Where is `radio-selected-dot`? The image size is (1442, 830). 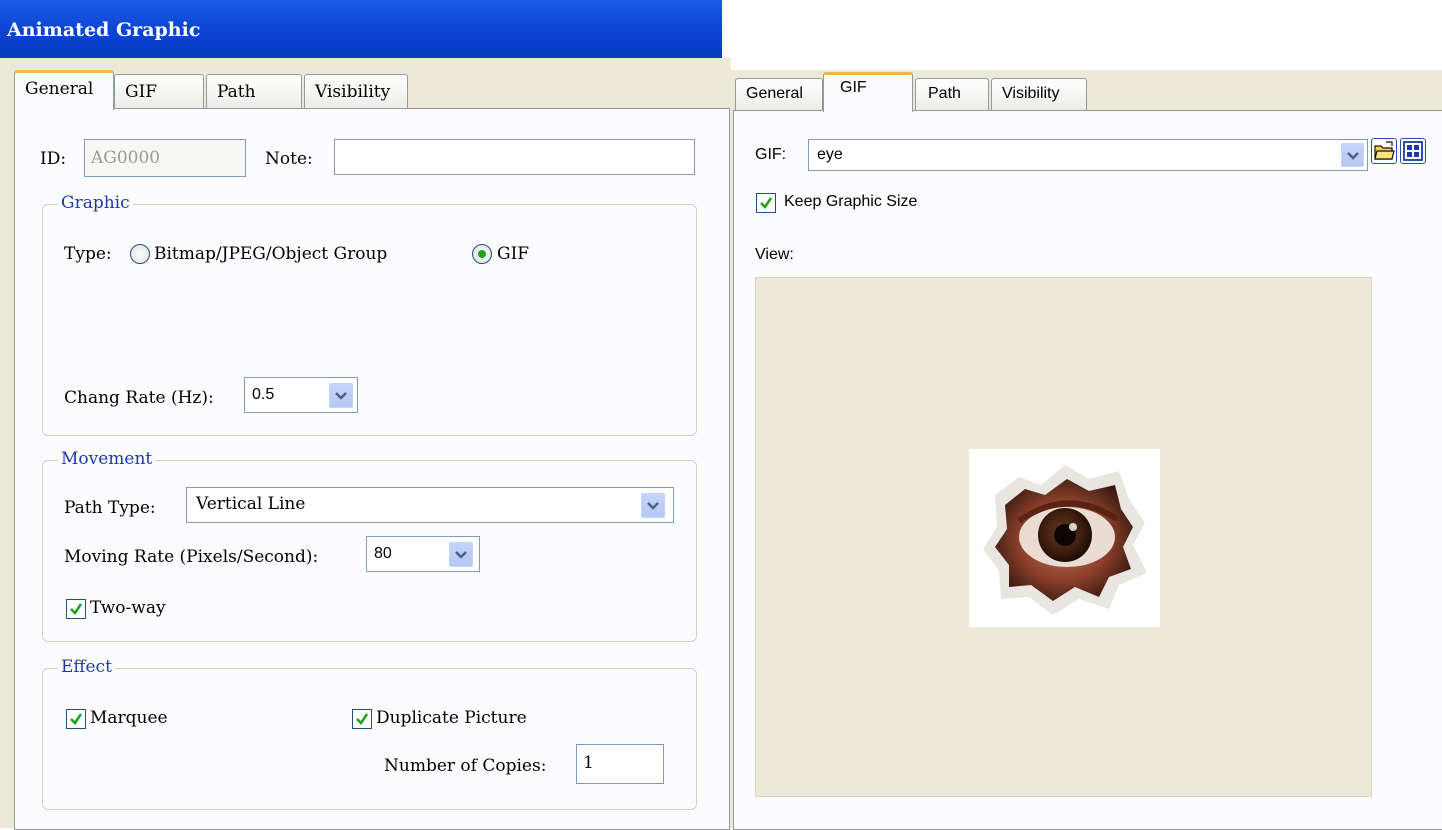
radio-selected-dot is located at coordinates (482, 254).